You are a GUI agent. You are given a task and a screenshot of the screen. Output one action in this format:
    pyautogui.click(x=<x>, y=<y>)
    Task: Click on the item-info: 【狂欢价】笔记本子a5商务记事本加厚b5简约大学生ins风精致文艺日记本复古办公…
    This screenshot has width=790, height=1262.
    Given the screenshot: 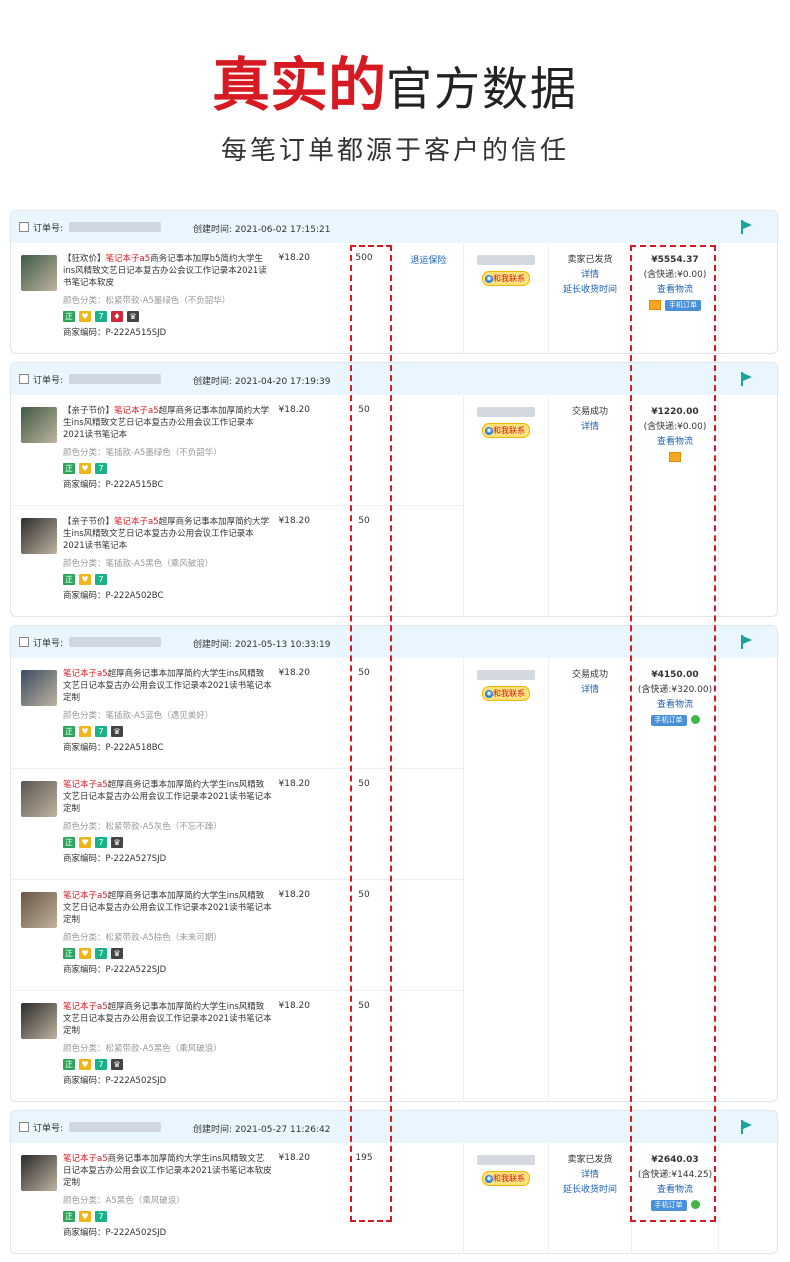 What is the action you would take?
    pyautogui.click(x=168, y=298)
    